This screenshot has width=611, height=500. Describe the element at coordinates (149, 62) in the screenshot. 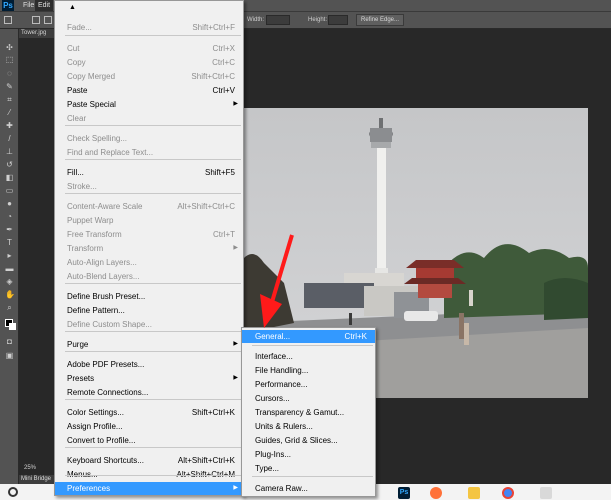

I see `menu-item-copy: Copy Ctrl+C` at that location.